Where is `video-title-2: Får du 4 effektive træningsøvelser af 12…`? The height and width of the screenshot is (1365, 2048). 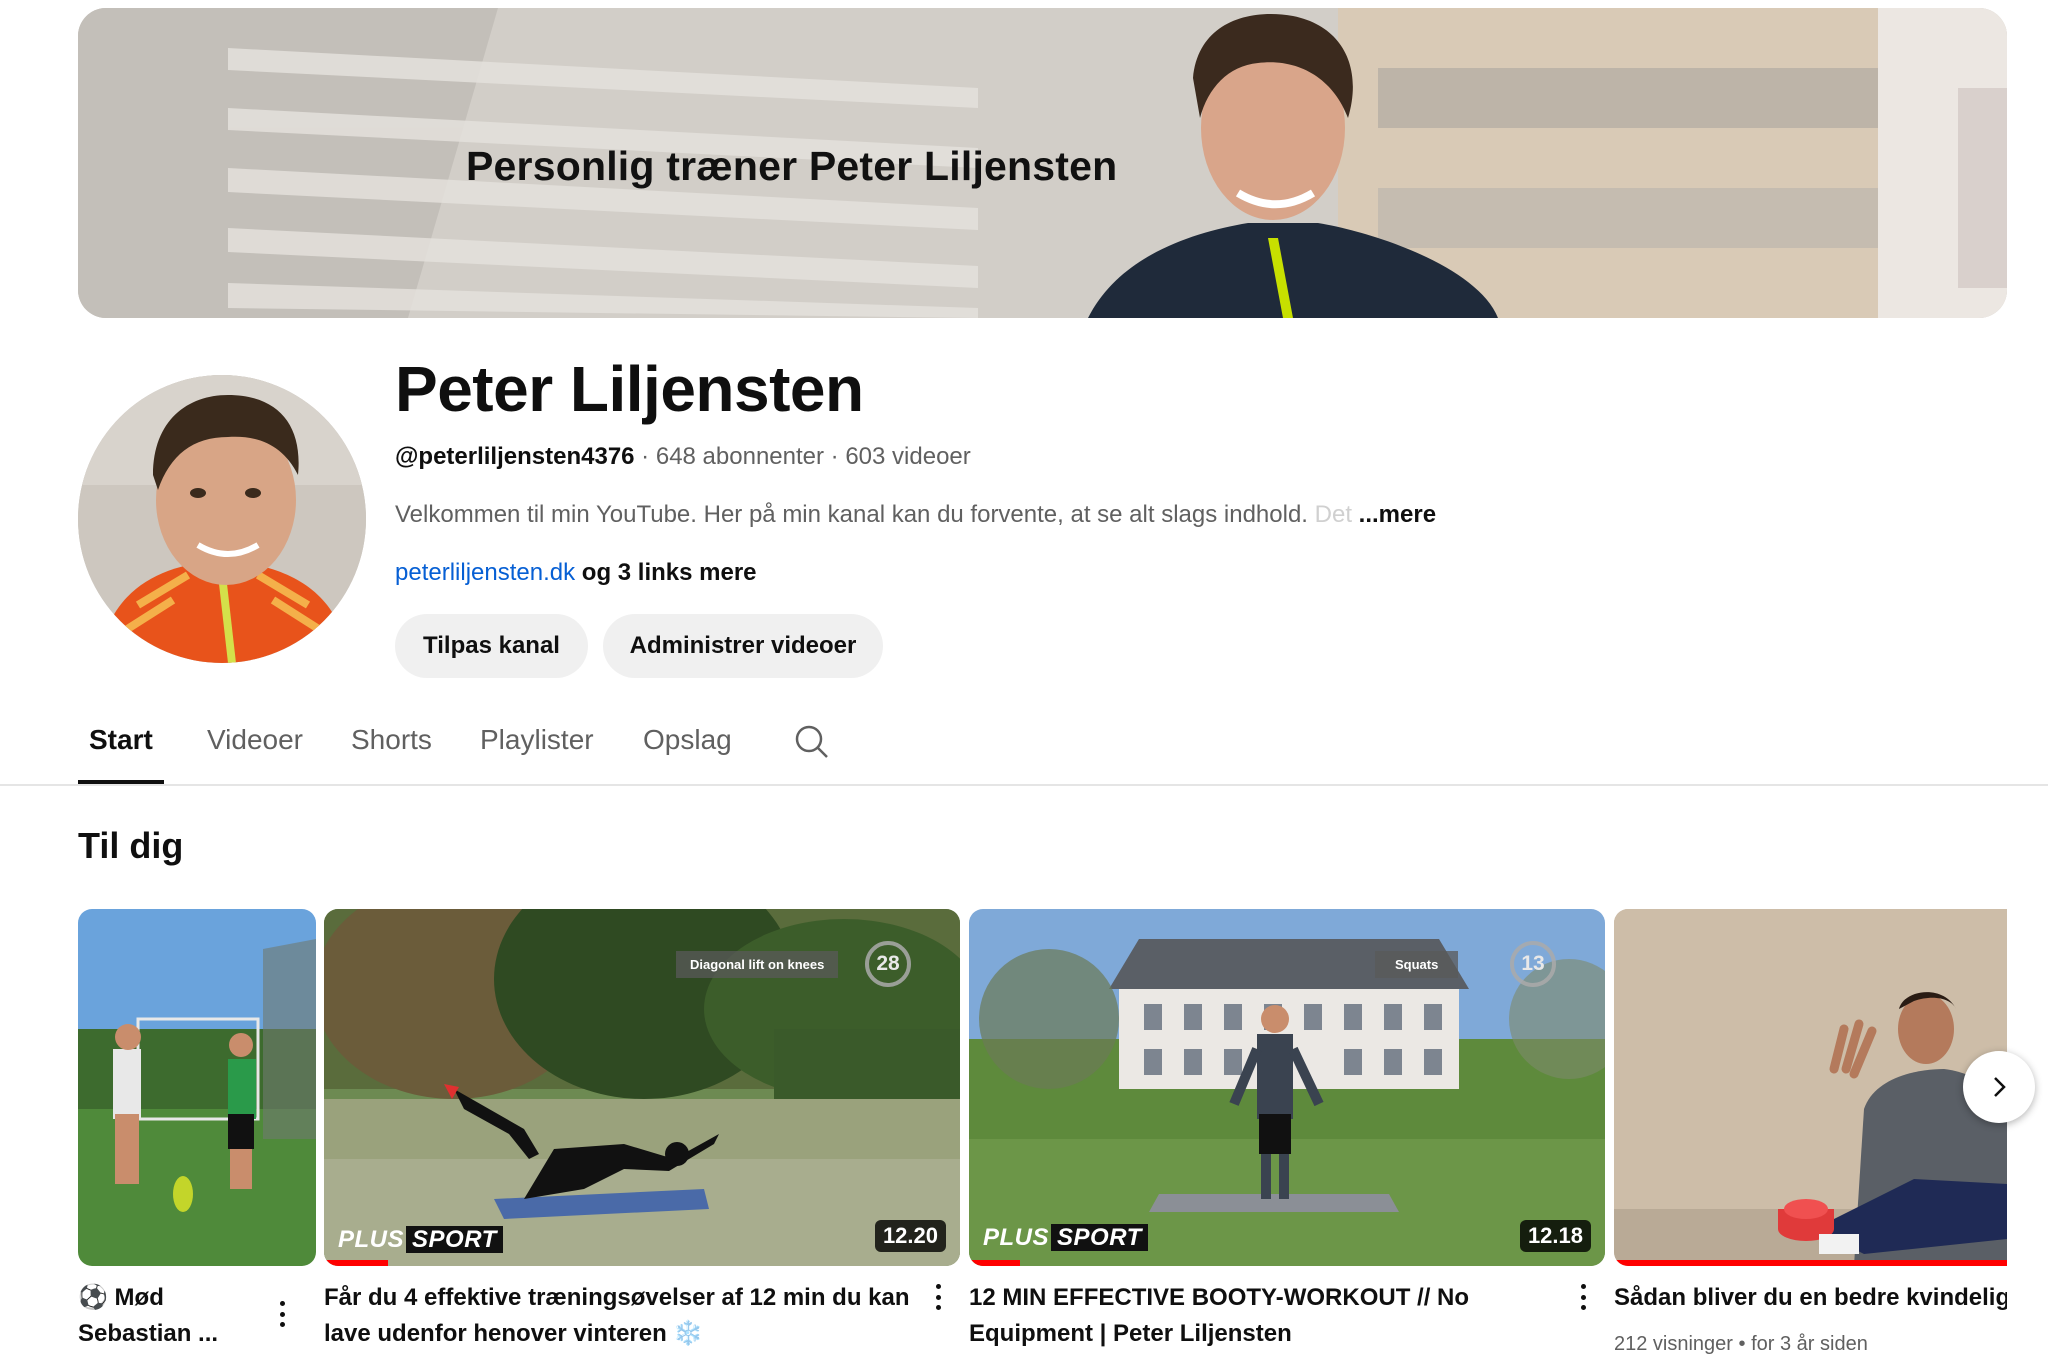
video-title-2: Får du 4 effektive træningsøvelser af 12… is located at coordinates (624, 1316).